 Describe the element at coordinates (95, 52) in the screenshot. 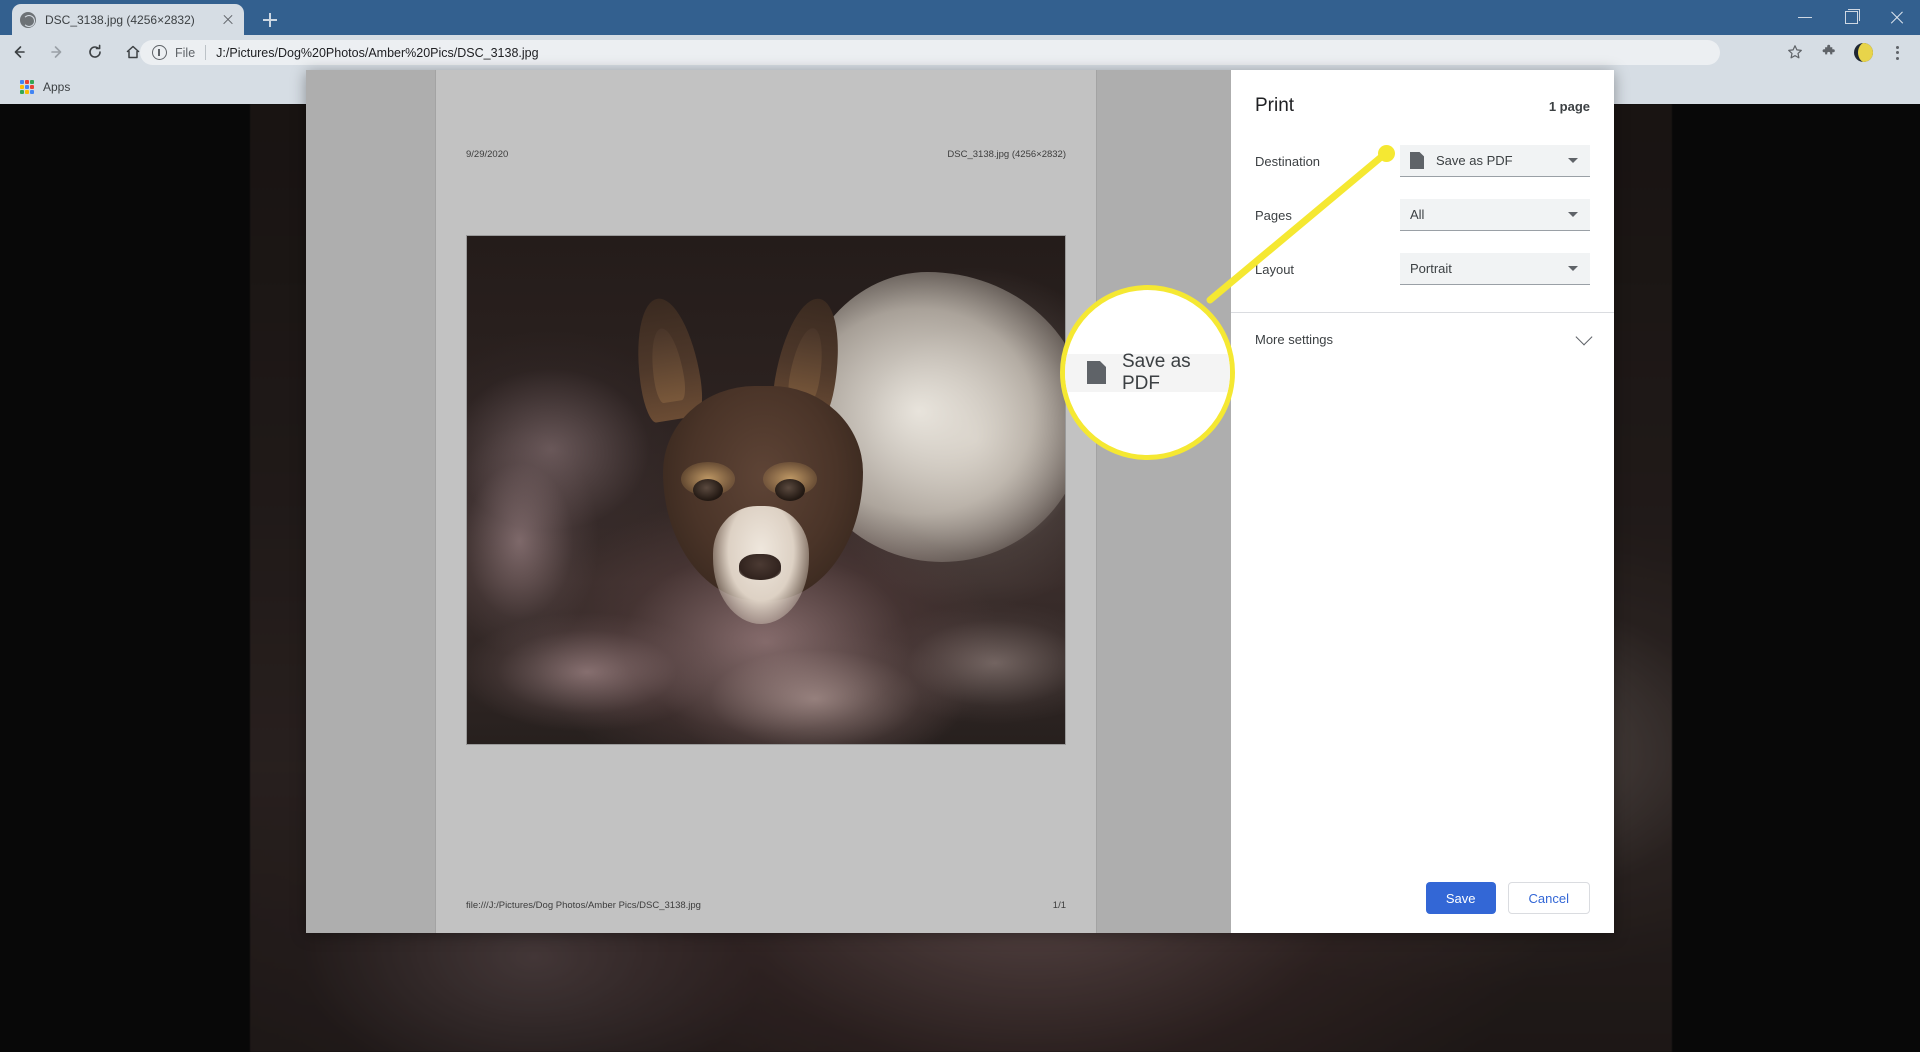

I see `reload-icon` at that location.